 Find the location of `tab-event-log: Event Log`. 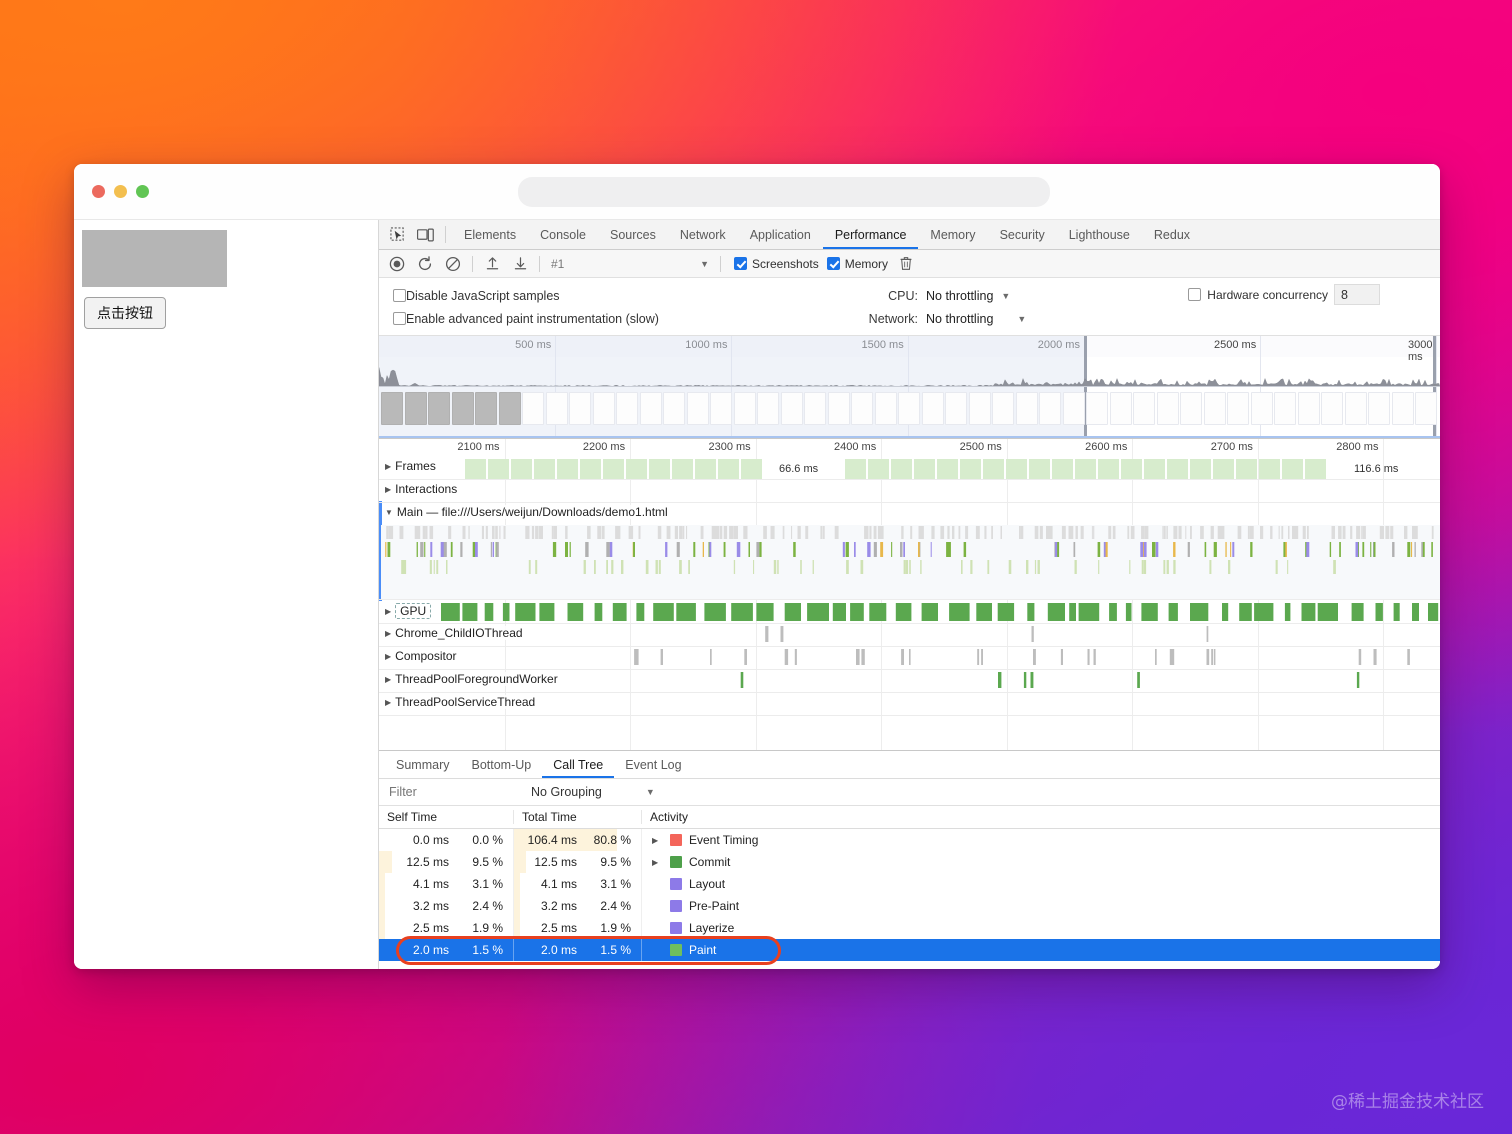

tab-event-log: Event Log is located at coordinates (653, 764).